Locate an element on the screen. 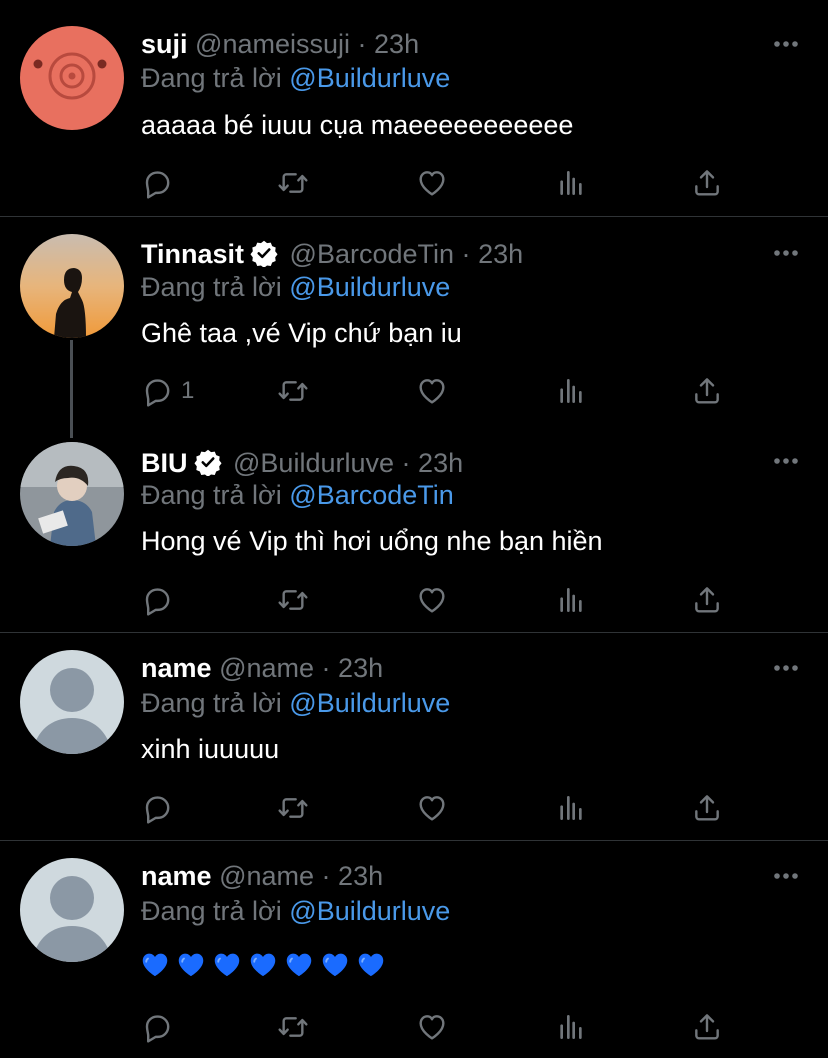 Image resolution: width=828 pixels, height=1058 pixels. reply-count: 1 is located at coordinates (188, 390).